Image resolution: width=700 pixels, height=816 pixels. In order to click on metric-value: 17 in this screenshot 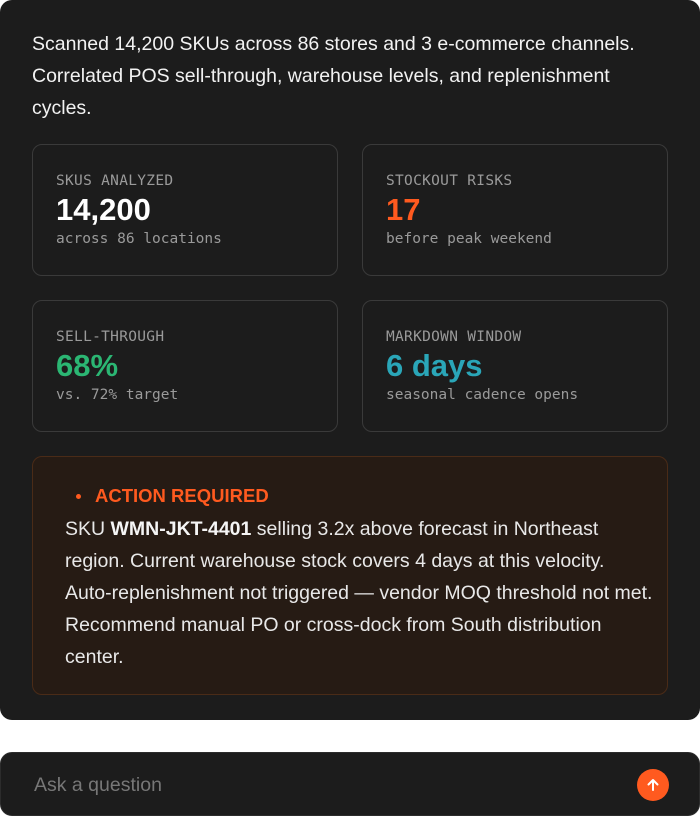, I will do `click(403, 209)`.